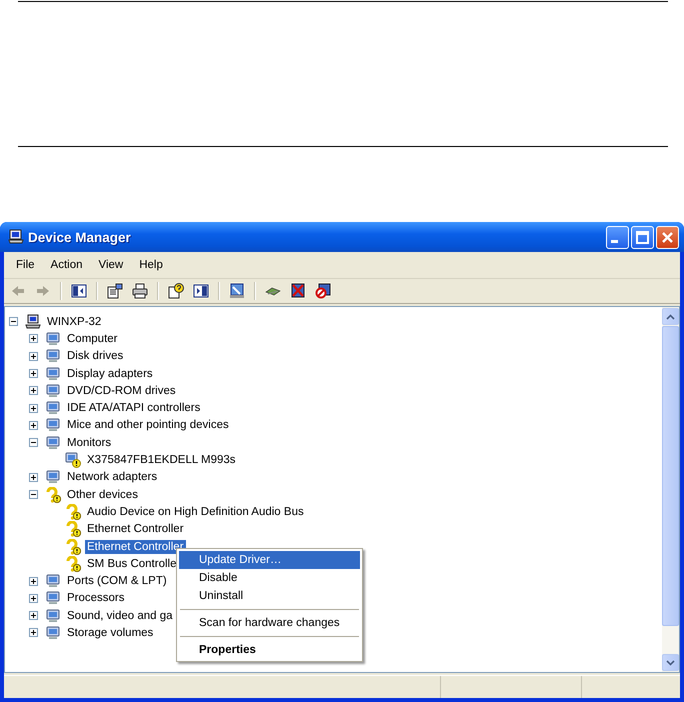 This screenshot has width=684, height=702. I want to click on panel-icon, so click(201, 291).